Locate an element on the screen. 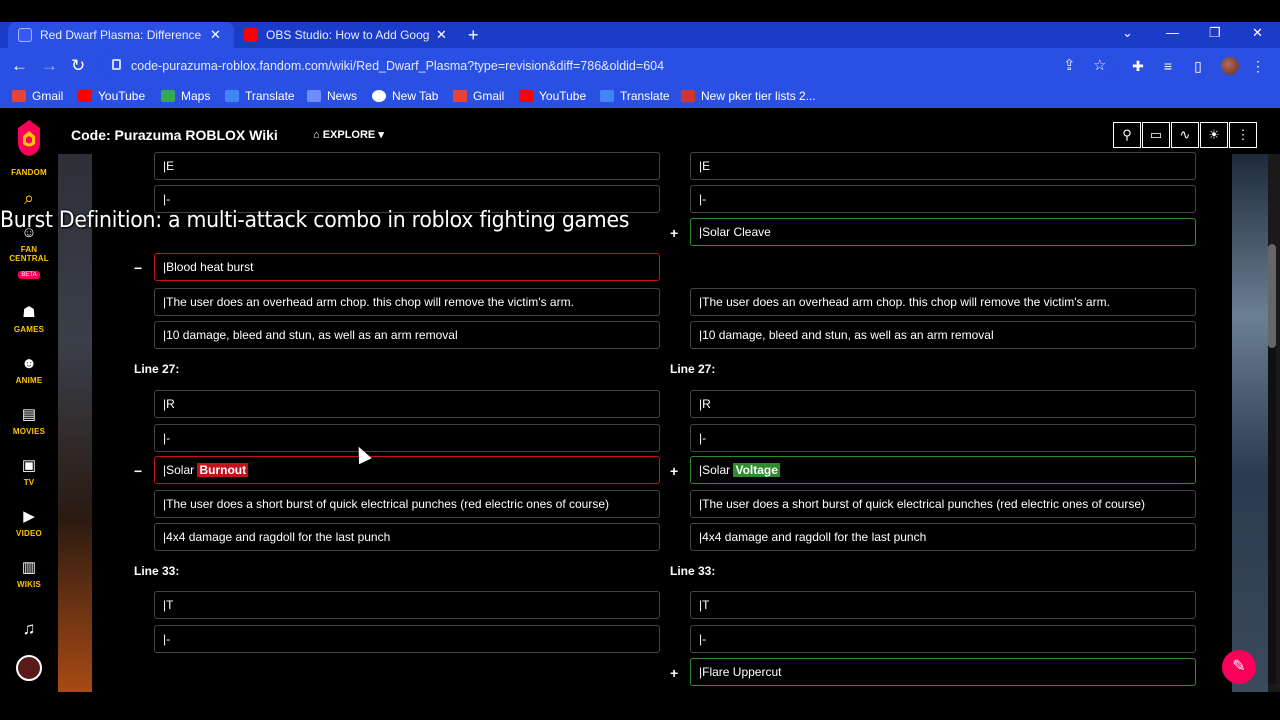 The image size is (1280, 720). minimize-icon: — is located at coordinates (1172, 35).